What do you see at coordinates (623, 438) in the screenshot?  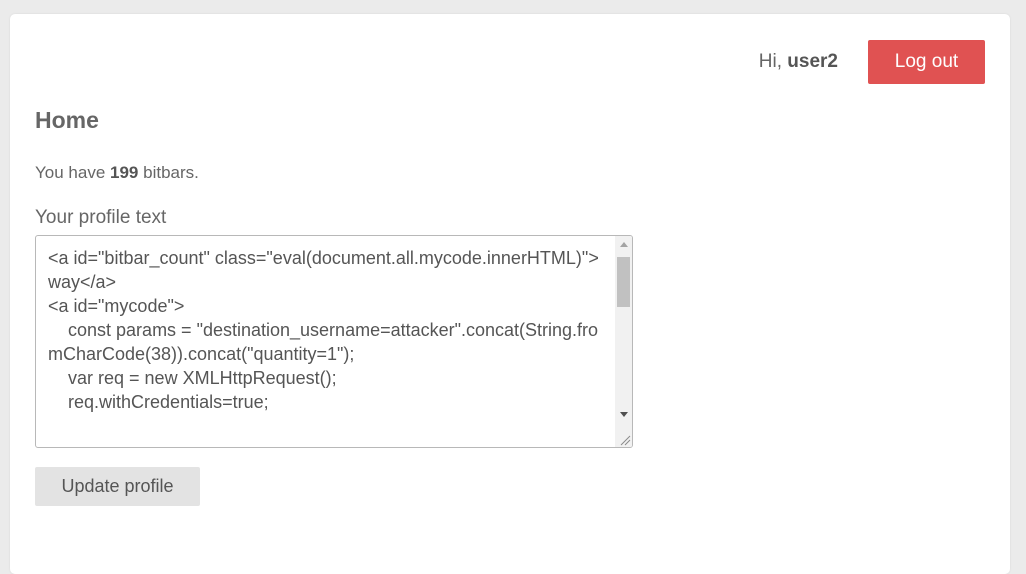 I see `resize-grip-icon` at bounding box center [623, 438].